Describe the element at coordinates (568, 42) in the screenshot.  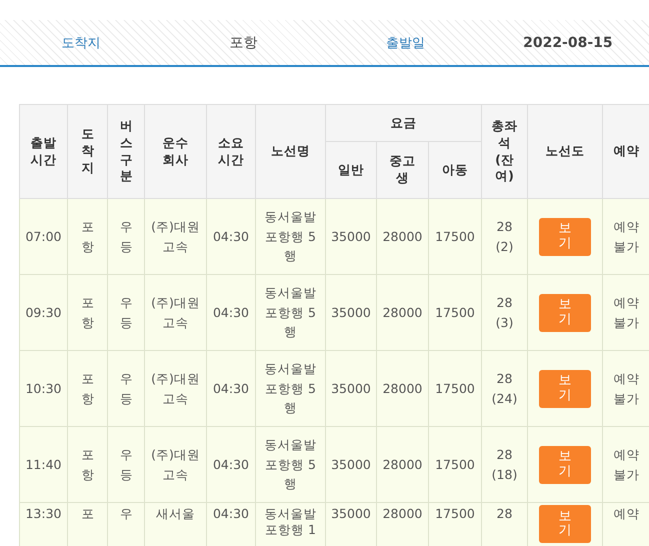
I see `summary-value: 2022-08-15` at that location.